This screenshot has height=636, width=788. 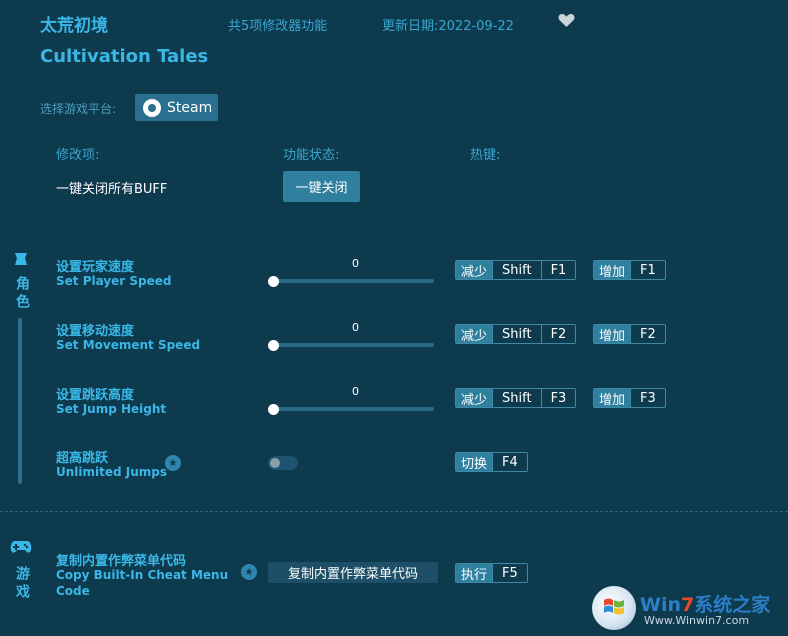 I want to click on jump-height-slider-knob, so click(x=273, y=409).